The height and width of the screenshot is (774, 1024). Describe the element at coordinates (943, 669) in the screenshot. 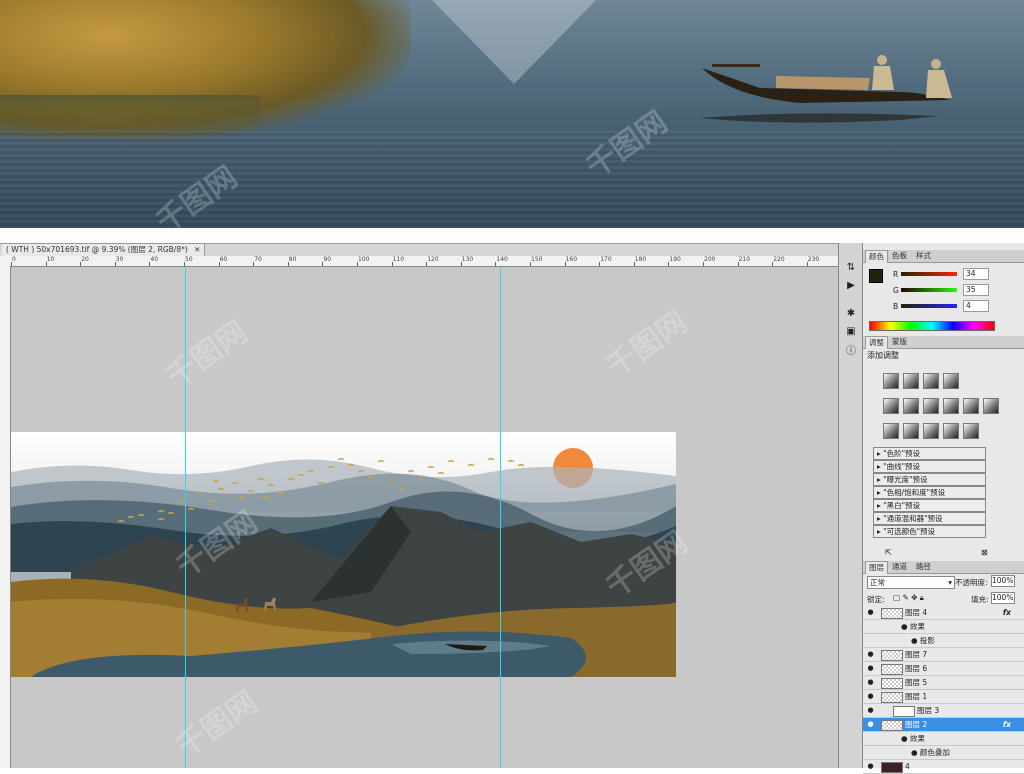

I see `layer-row: ● 图层 6` at that location.